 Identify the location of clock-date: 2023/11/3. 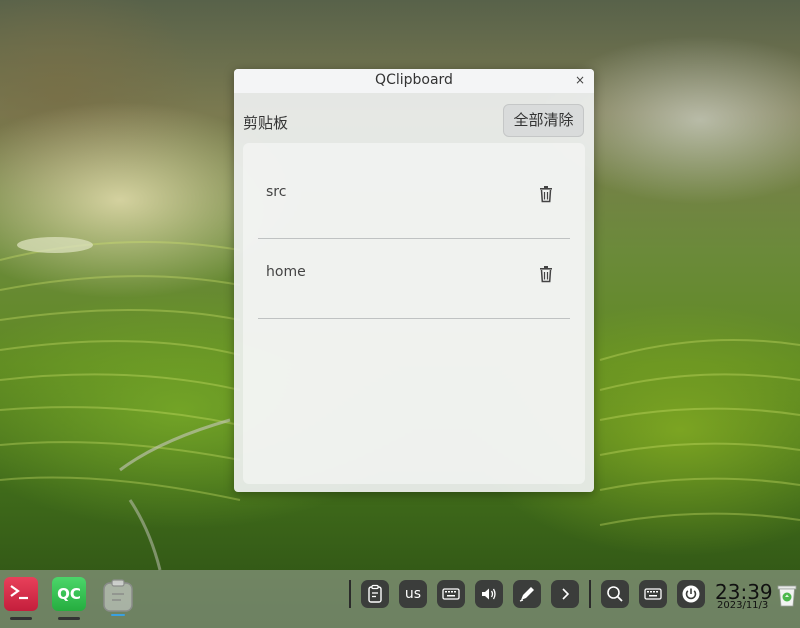
(742, 605).